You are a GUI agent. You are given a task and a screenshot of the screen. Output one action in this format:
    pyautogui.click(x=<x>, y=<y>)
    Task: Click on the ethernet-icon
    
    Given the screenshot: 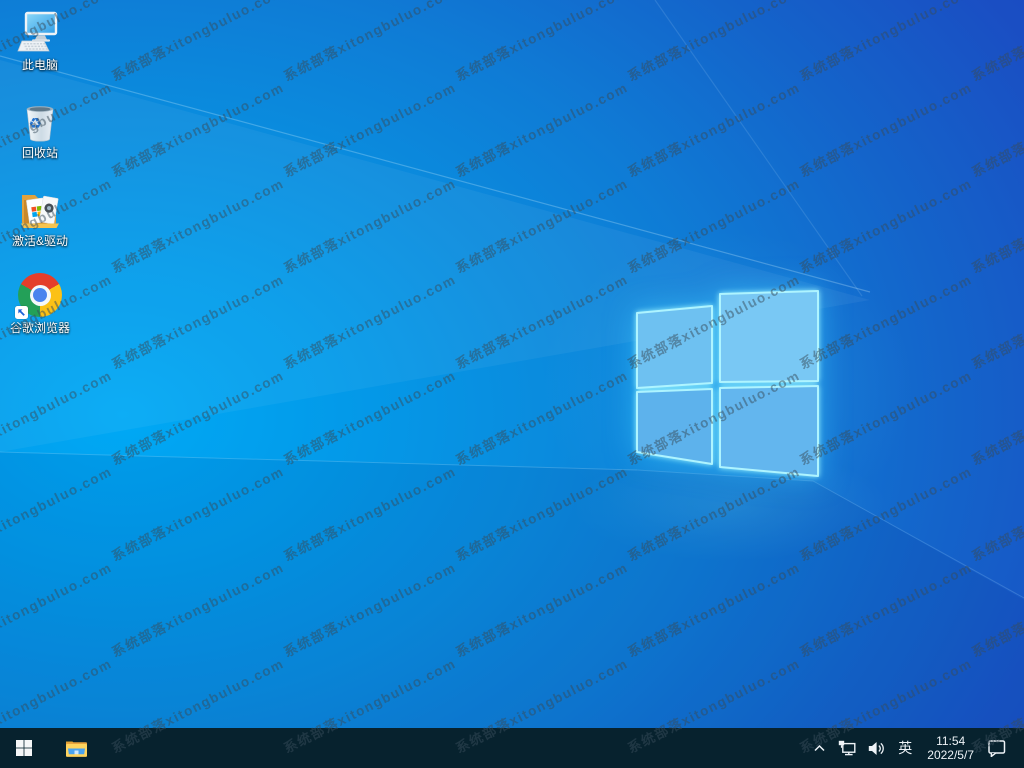 What is the action you would take?
    pyautogui.click(x=847, y=748)
    